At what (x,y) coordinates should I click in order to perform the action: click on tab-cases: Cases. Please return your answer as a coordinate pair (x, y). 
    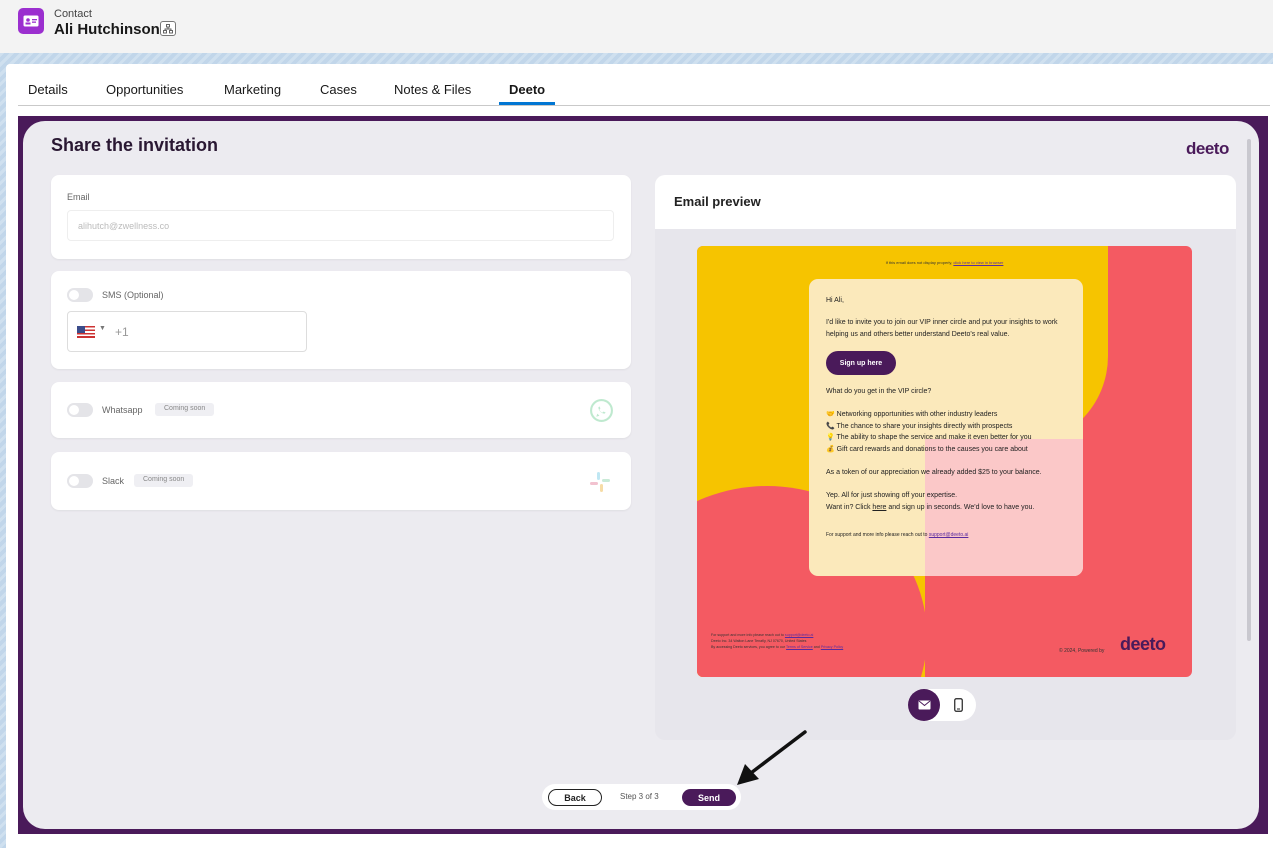
    Looking at the image, I should click on (338, 89).